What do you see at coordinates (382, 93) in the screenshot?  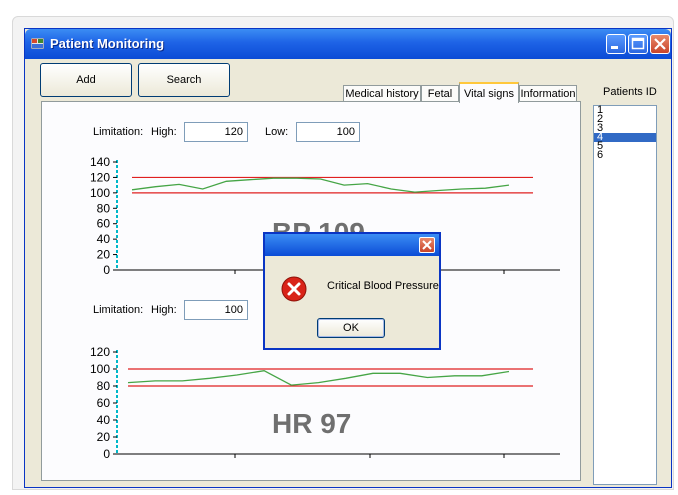 I see `tab-medical-history: Medical history` at bounding box center [382, 93].